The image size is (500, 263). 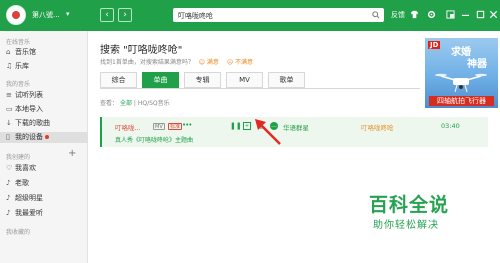 I want to click on sidebar-section-online: 在线音乐, so click(x=18, y=42).